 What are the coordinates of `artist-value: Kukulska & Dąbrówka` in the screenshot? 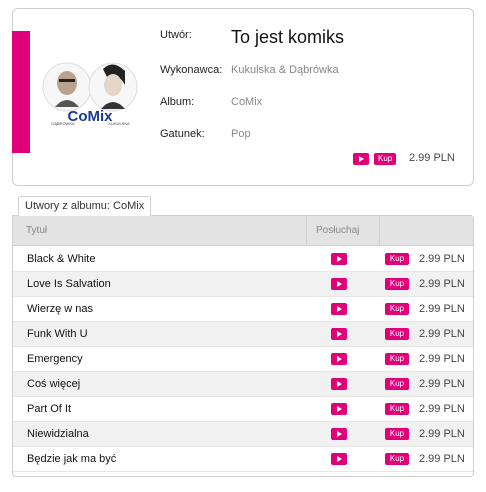 It's located at (285, 70).